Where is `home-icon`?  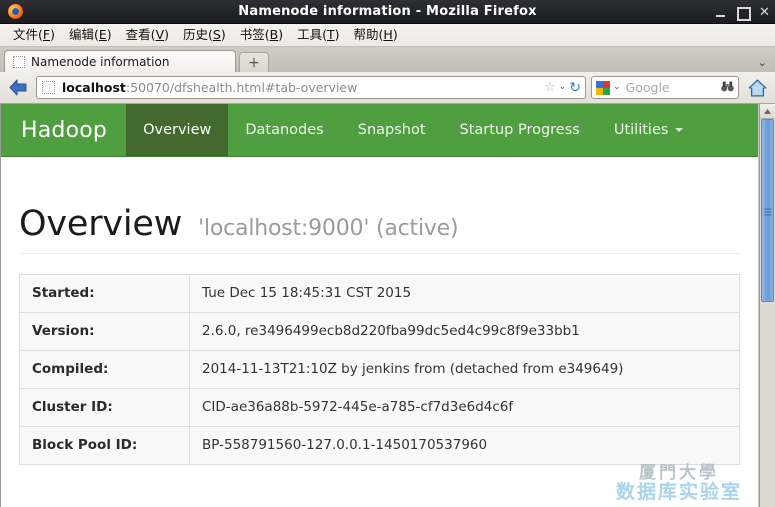
home-icon is located at coordinates (757, 87).